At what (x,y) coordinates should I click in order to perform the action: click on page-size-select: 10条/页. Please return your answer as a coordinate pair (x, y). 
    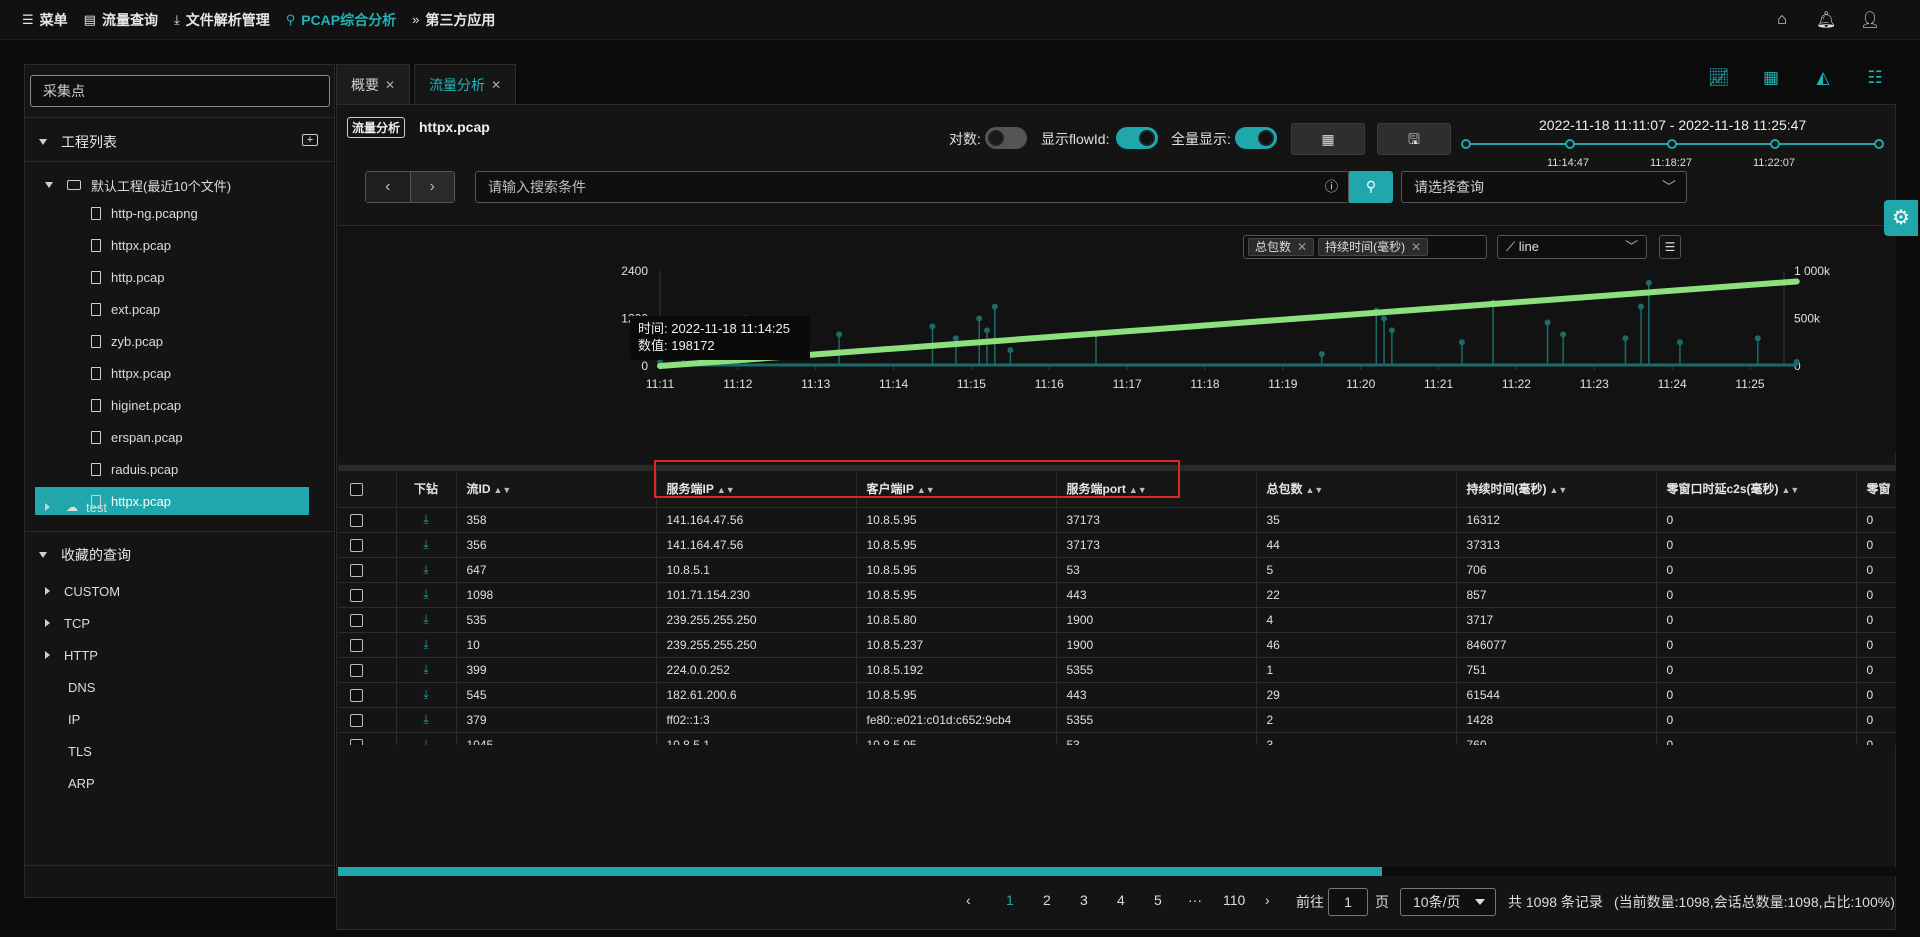
    Looking at the image, I should click on (1448, 902).